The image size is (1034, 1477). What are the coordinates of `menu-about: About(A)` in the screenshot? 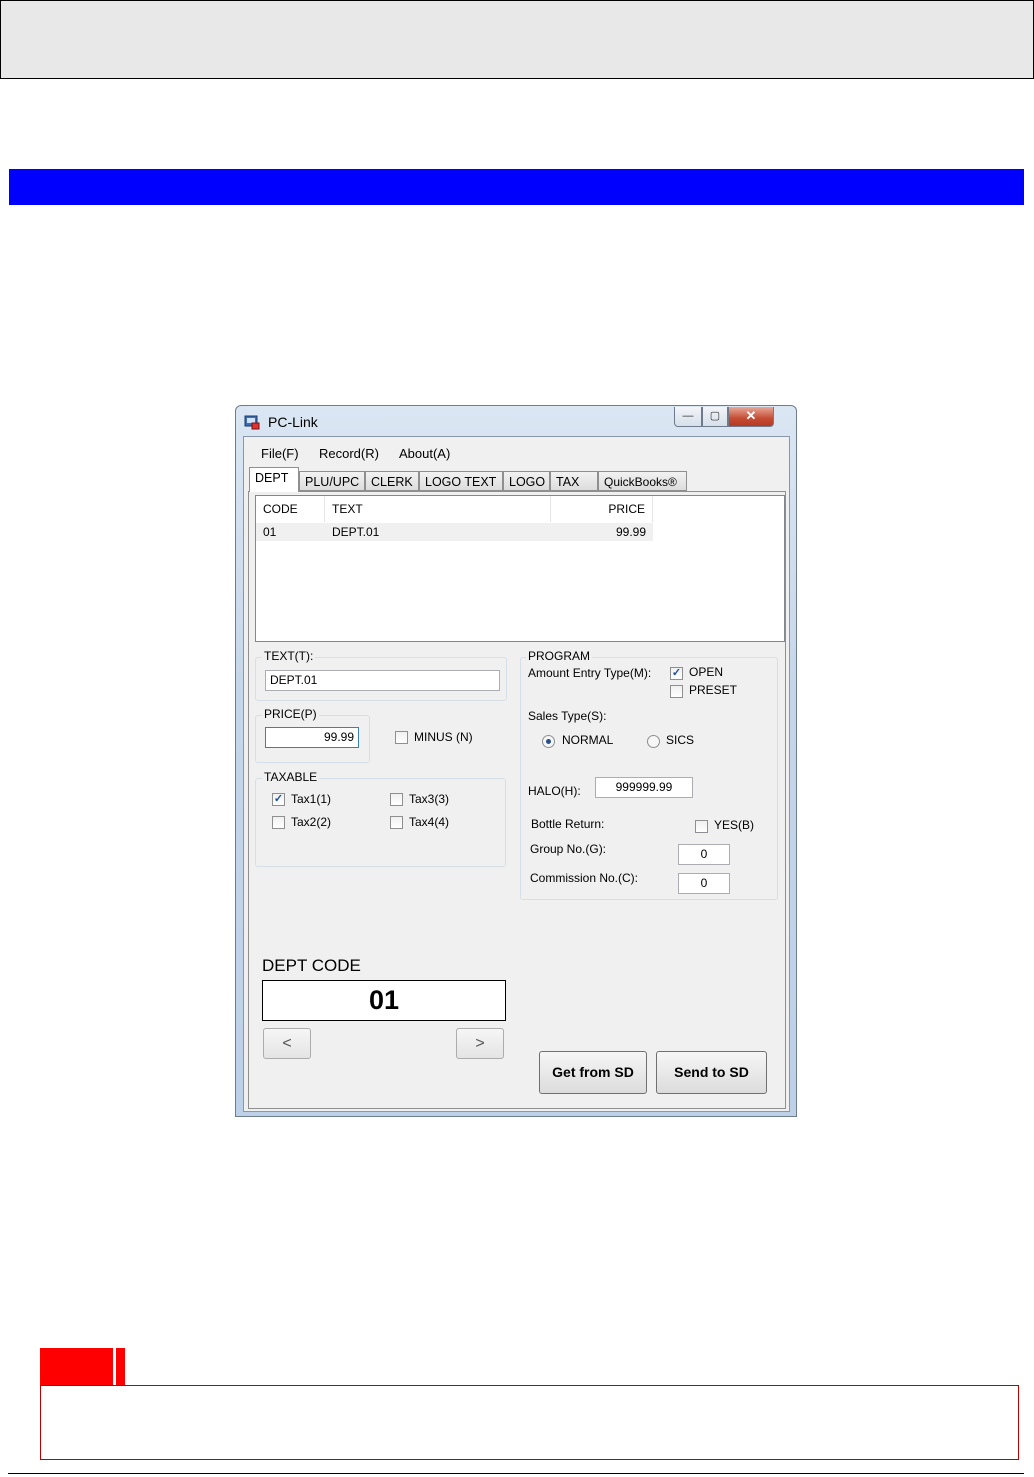 It's located at (424, 453).